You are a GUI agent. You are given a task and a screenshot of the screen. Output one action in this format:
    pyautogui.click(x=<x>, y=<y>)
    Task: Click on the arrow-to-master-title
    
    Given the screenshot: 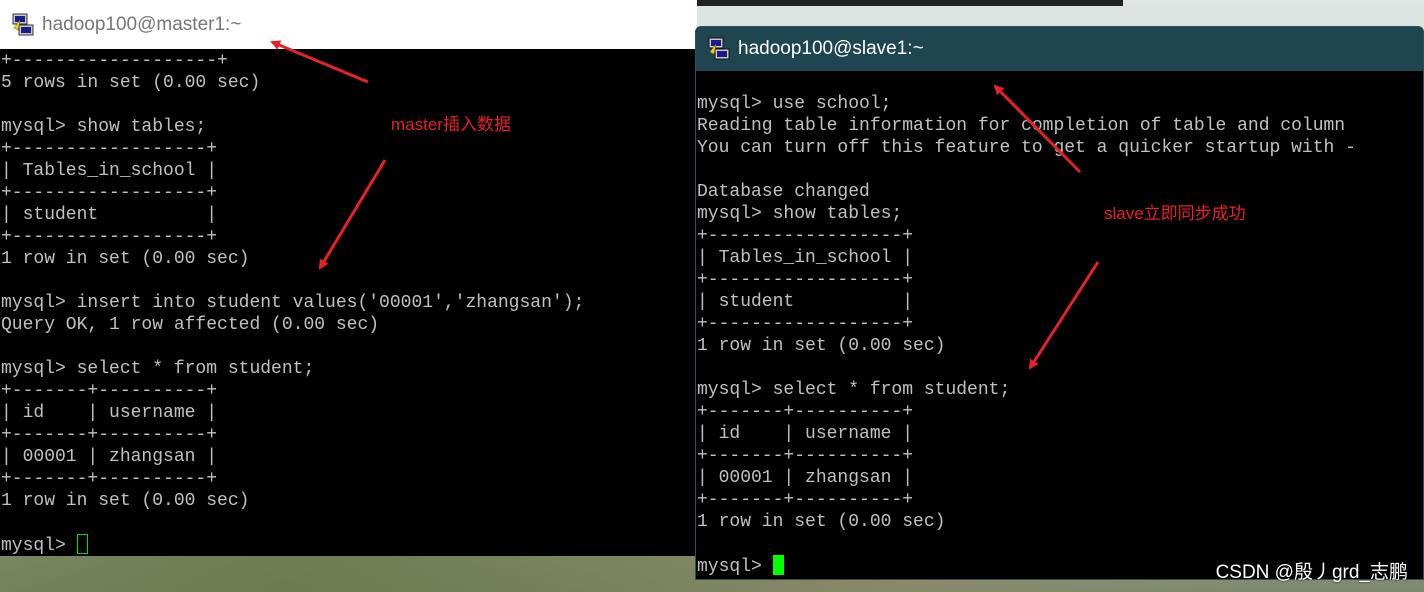 What is the action you would take?
    pyautogui.click(x=319, y=62)
    